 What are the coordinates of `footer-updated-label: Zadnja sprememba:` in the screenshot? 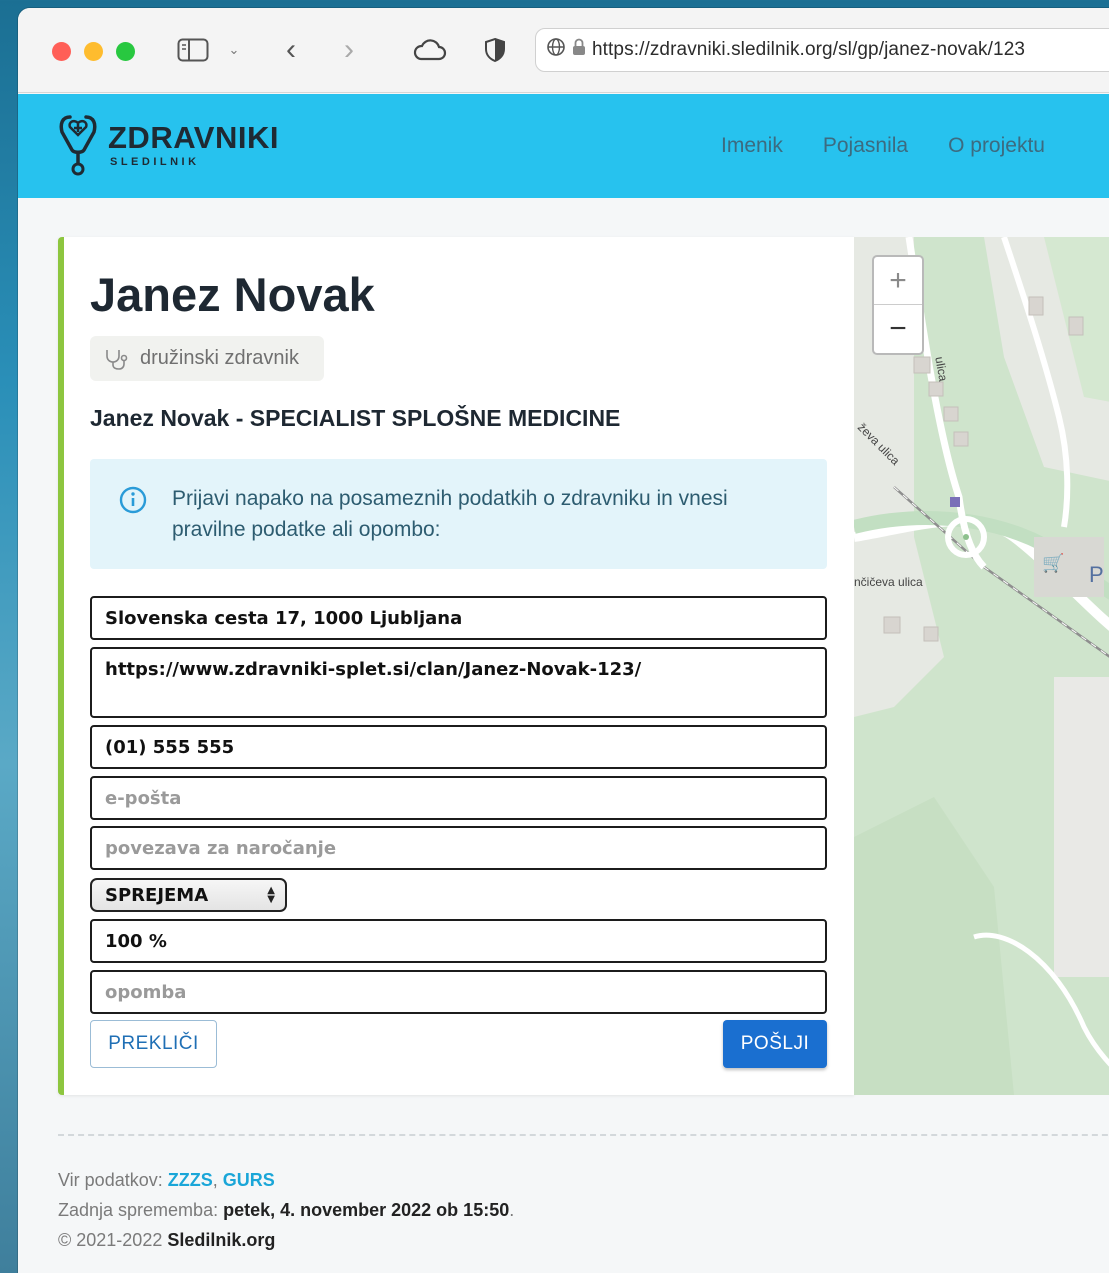 It's located at (141, 1210).